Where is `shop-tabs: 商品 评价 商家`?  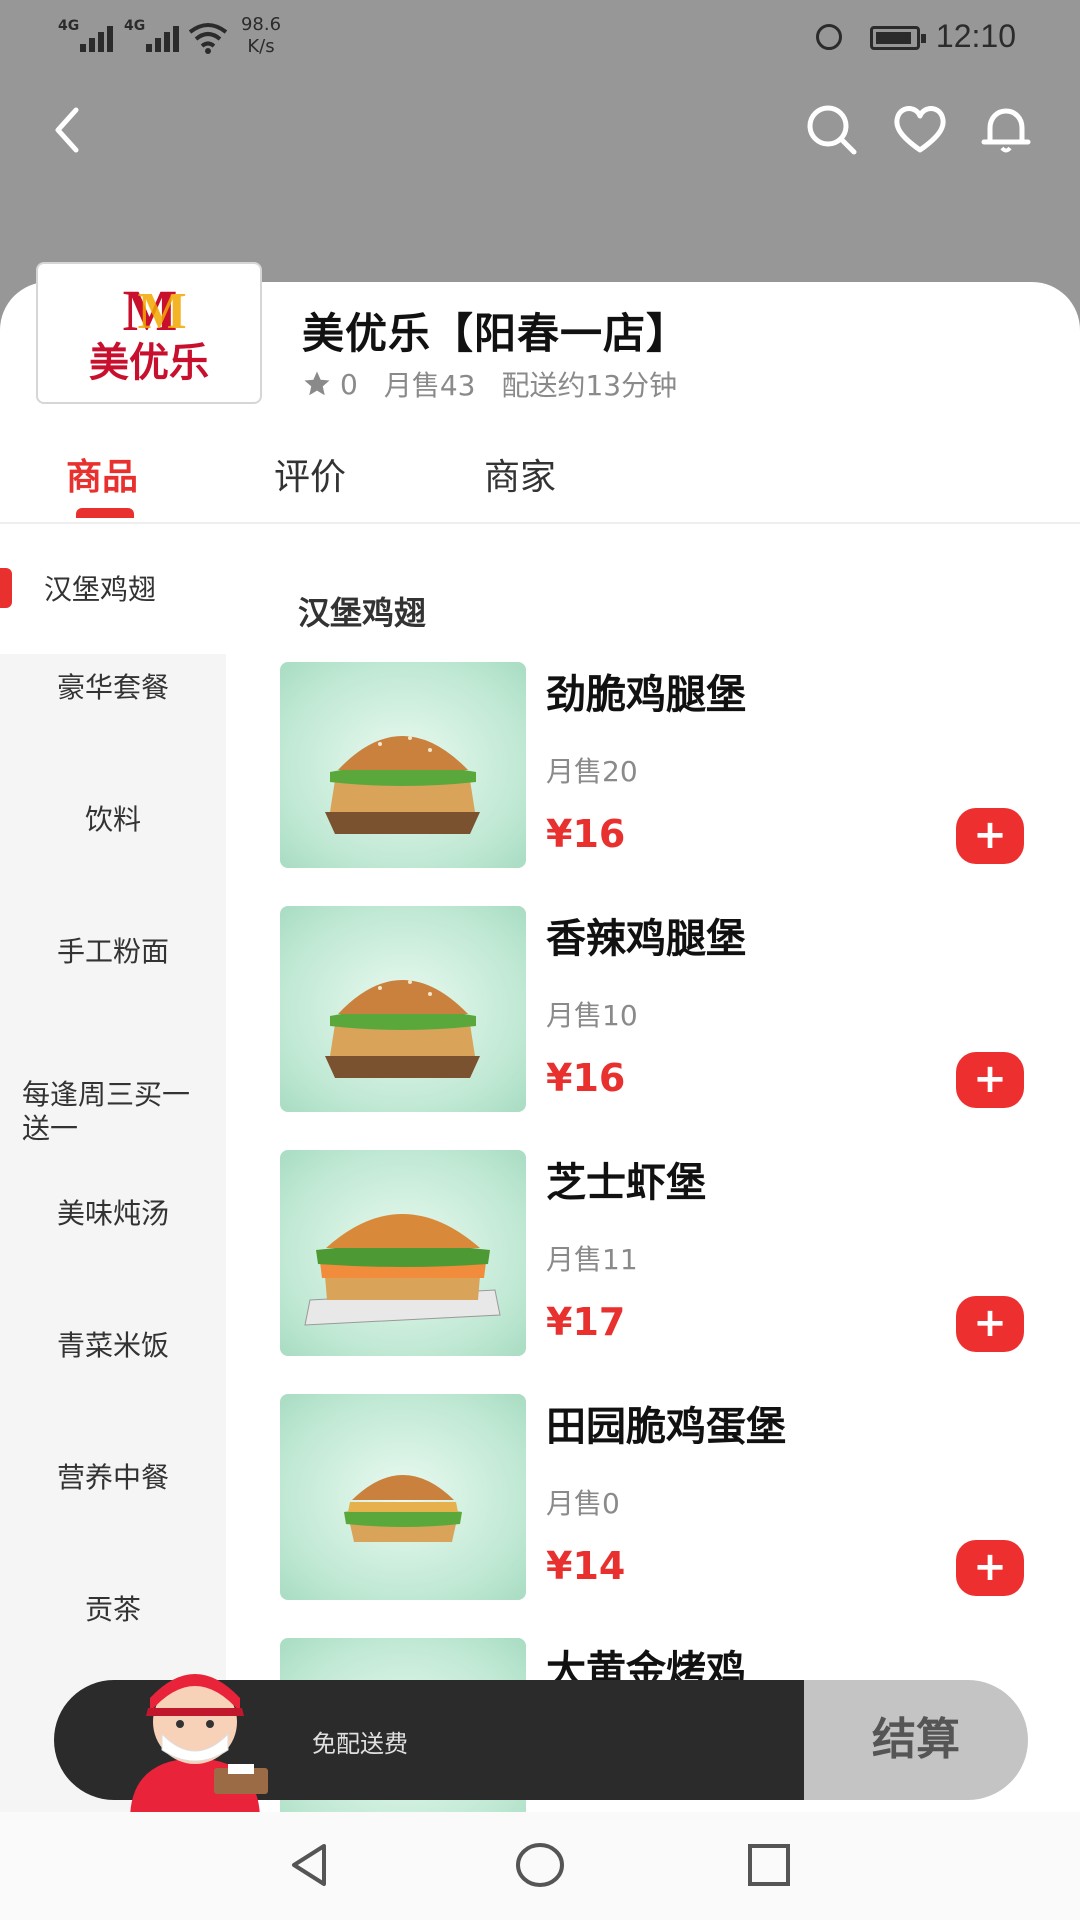 shop-tabs: 商品 评价 商家 is located at coordinates (540, 477).